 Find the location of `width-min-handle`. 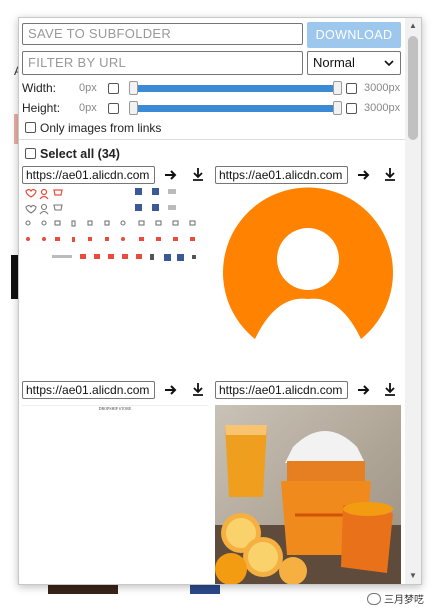

width-min-handle is located at coordinates (133, 88).